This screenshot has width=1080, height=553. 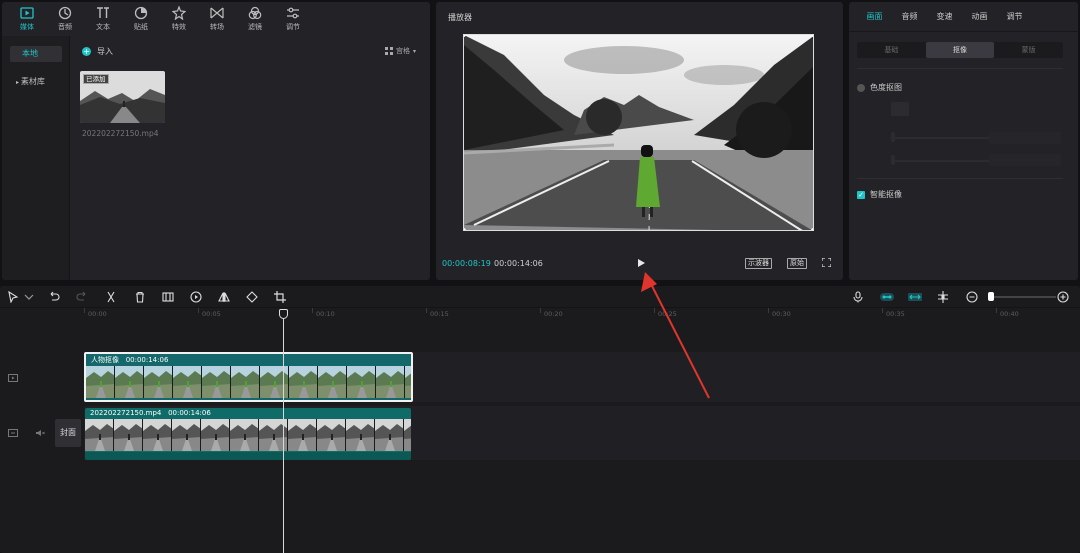 What do you see at coordinates (641, 263) in the screenshot?
I see `play-button` at bounding box center [641, 263].